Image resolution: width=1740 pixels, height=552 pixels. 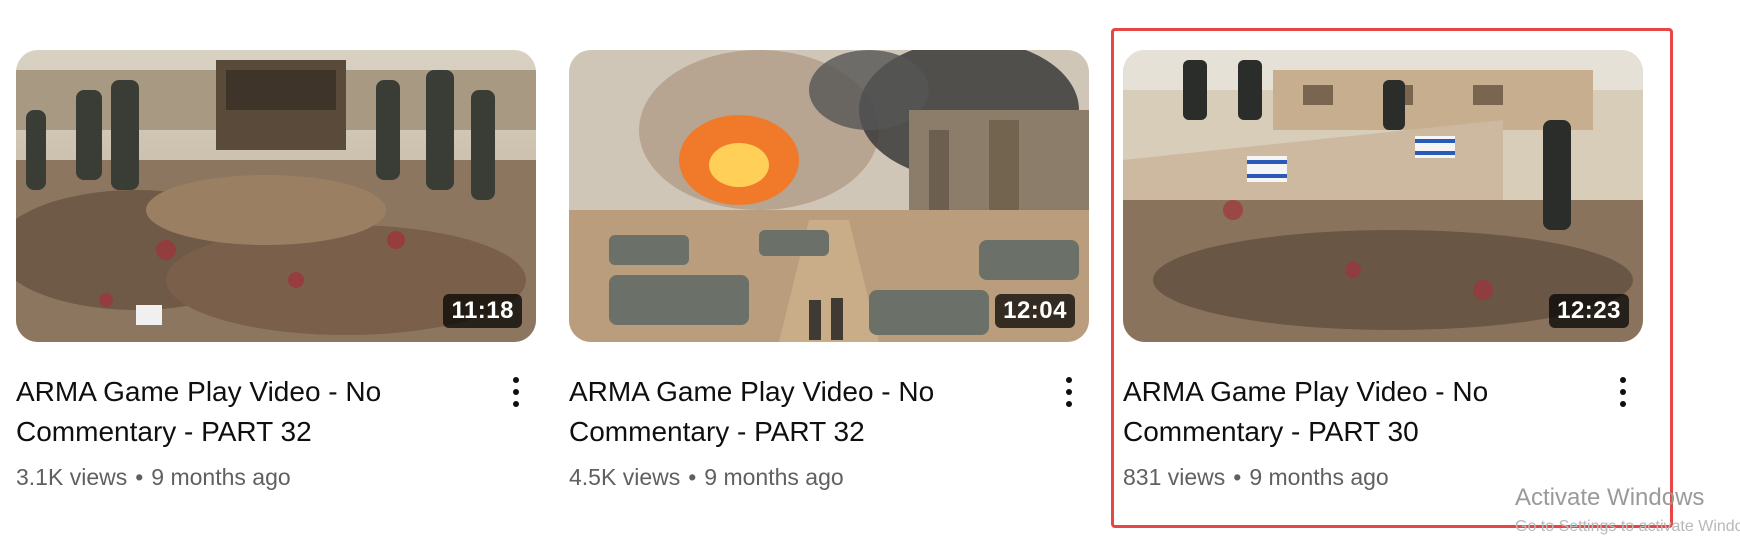 I want to click on activate-windows-watermark: Activate Windows, so click(x=1610, y=497).